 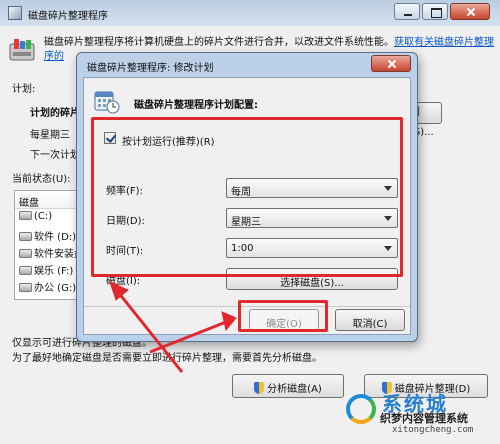 I want to click on site-watermark: 系统城 织梦内容管理系统 xitongcheng.com, so click(x=422, y=417).